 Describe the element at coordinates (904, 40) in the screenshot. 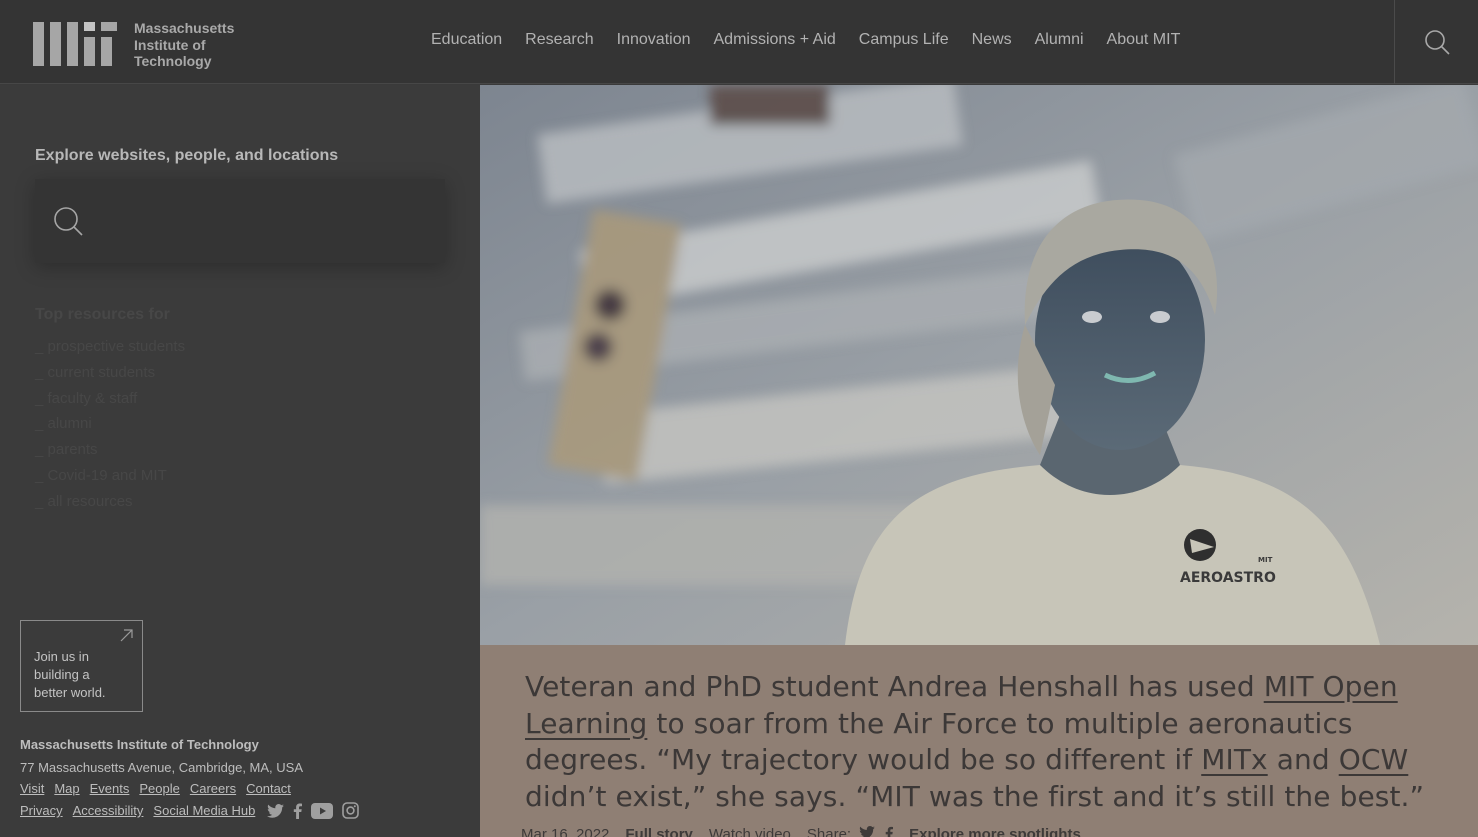

I see `nav-campus-life: Campus Life` at that location.